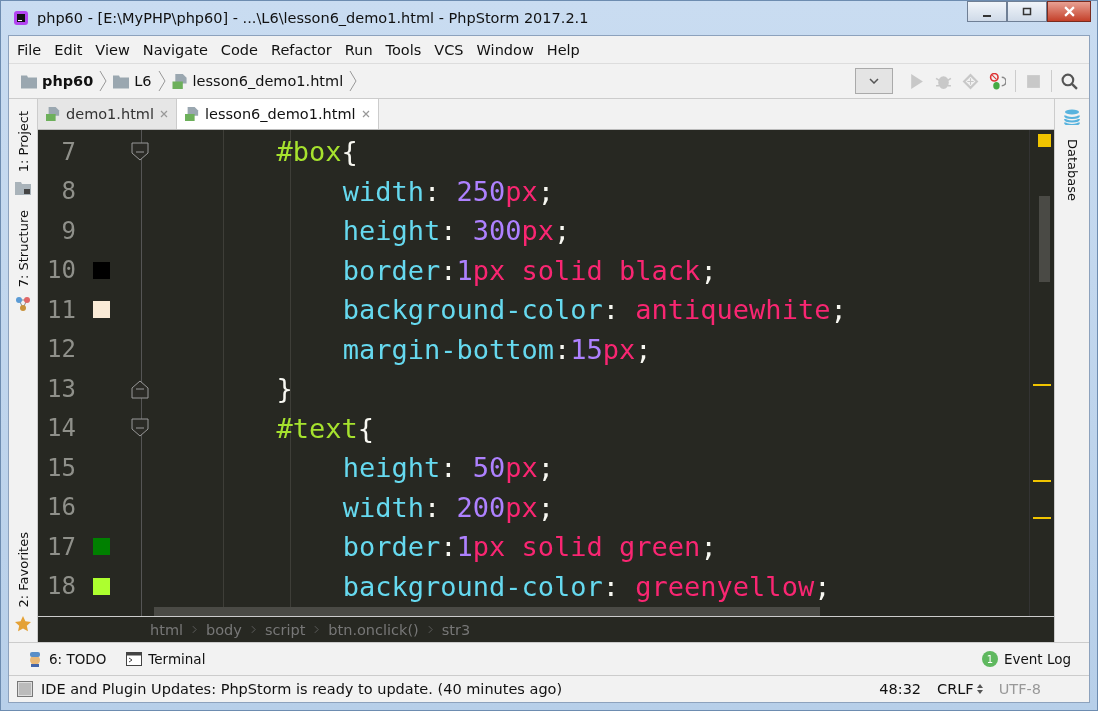  What do you see at coordinates (61, 349) in the screenshot?
I see `line-number: 12` at bounding box center [61, 349].